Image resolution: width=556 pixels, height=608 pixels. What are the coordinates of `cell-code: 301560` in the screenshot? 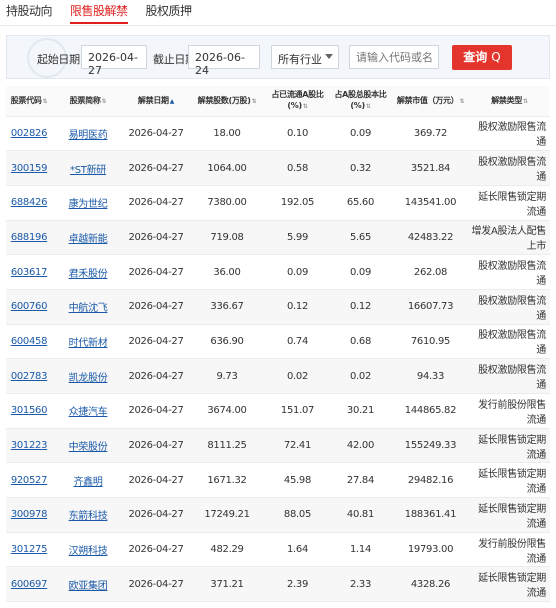 It's located at (29, 411).